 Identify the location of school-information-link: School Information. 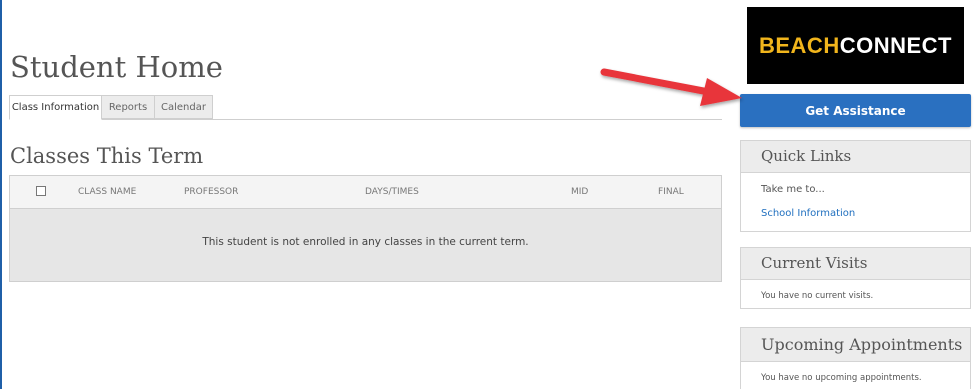
(865, 207).